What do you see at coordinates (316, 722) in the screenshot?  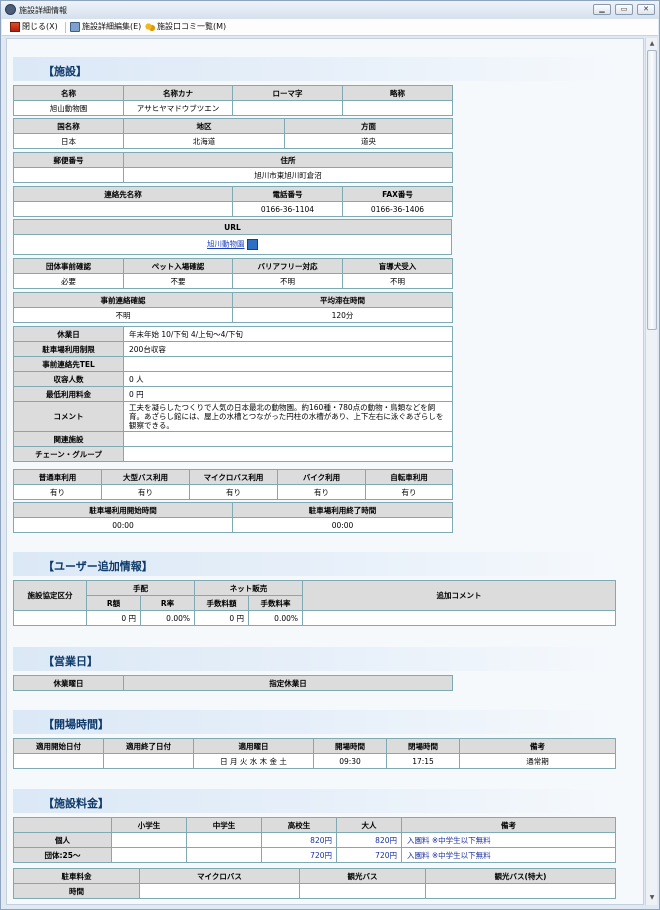 I see `hours-section-title: 【開場時間】` at bounding box center [316, 722].